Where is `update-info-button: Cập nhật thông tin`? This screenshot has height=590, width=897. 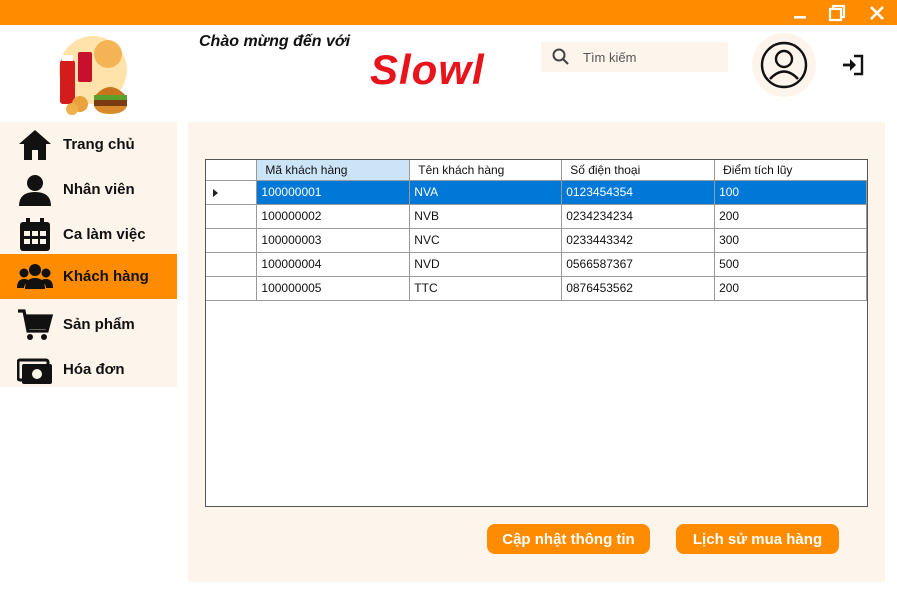 update-info-button: Cập nhật thông tin is located at coordinates (568, 539).